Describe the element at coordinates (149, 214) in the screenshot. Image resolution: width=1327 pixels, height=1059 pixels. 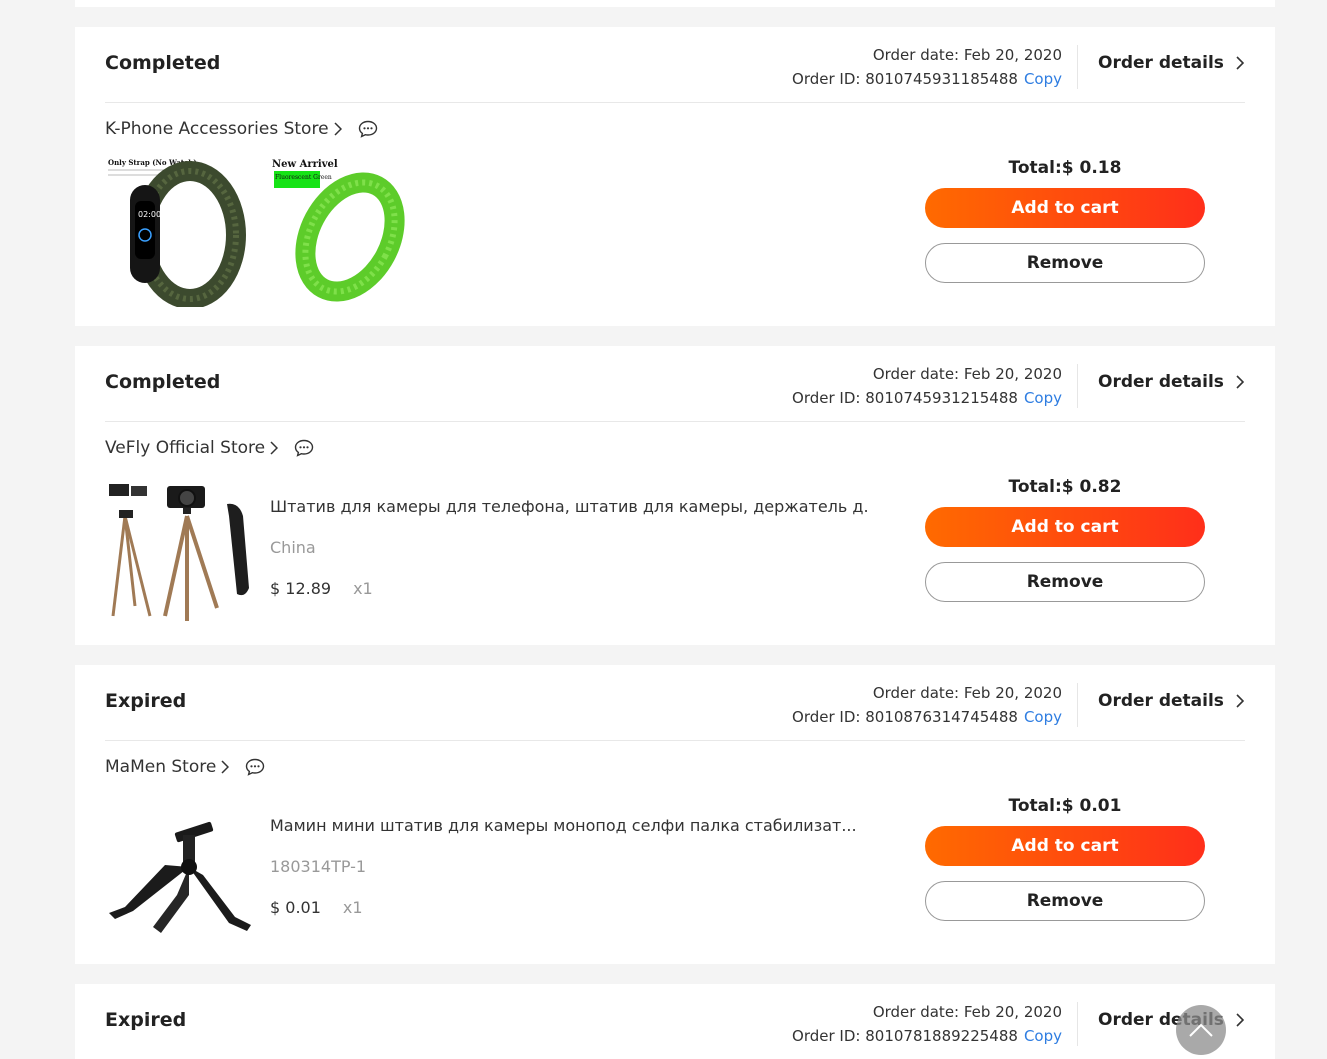
I see `svg-text: 02:00` at that location.